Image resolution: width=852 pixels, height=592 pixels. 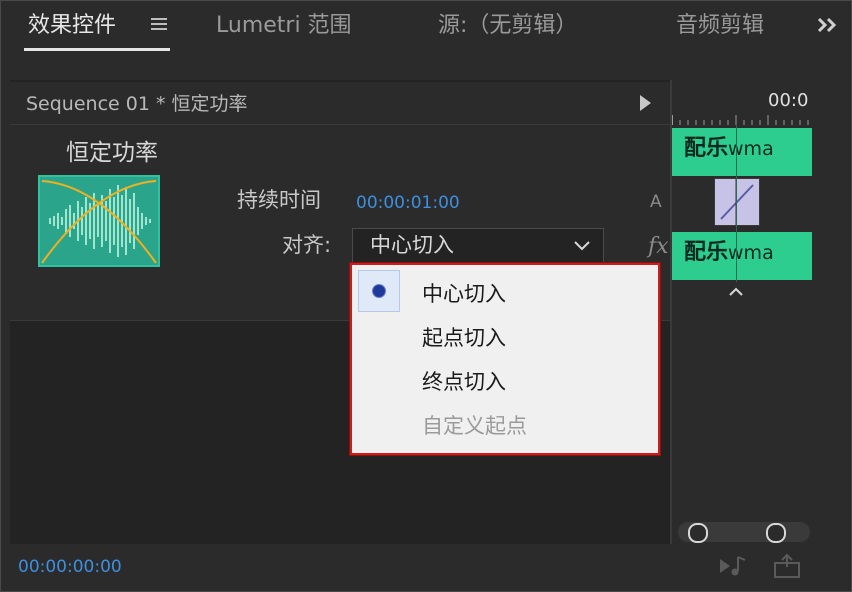 I want to click on sequence-title: Sequence 01 * 恒定功率, so click(x=137, y=104).